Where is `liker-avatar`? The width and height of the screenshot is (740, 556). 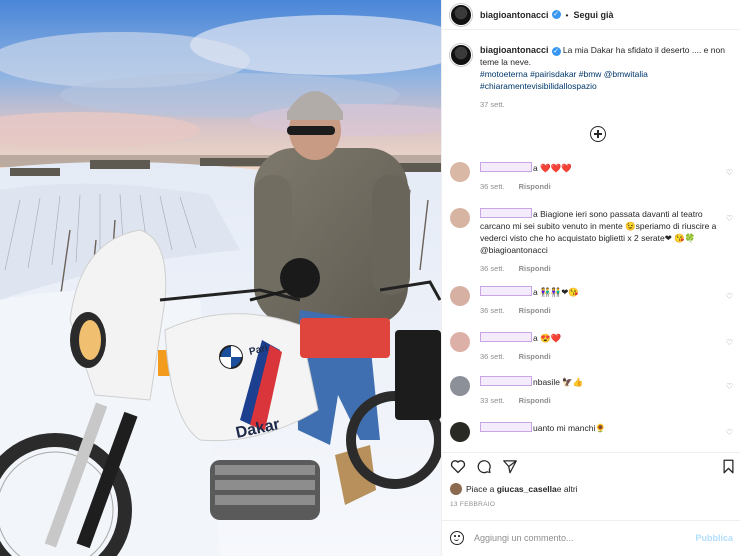 liker-avatar is located at coordinates (456, 489).